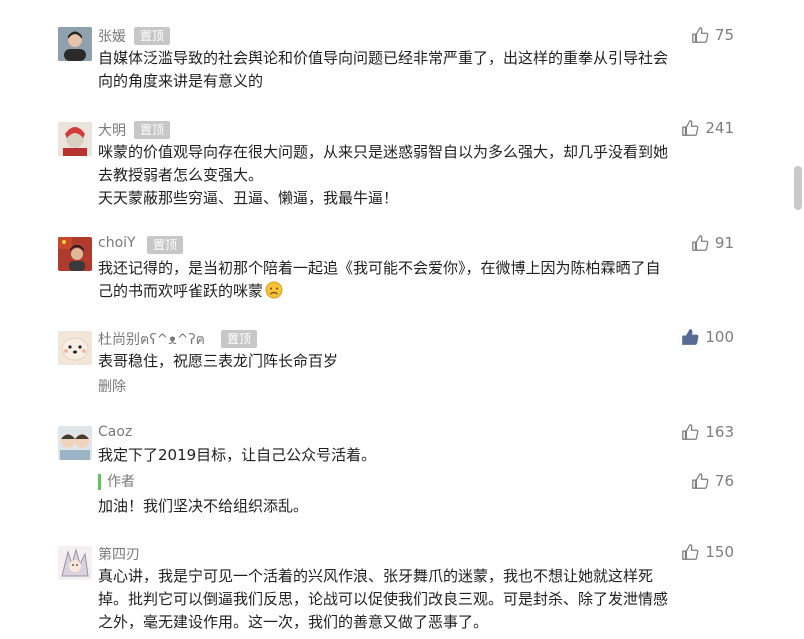 The height and width of the screenshot is (639, 804). What do you see at coordinates (383, 599) in the screenshot?
I see `comment-line: 掉。批判它可以倒逼我们反思，论战可以促使我们改良三观。可是封杀、除了发泄情感` at bounding box center [383, 599].